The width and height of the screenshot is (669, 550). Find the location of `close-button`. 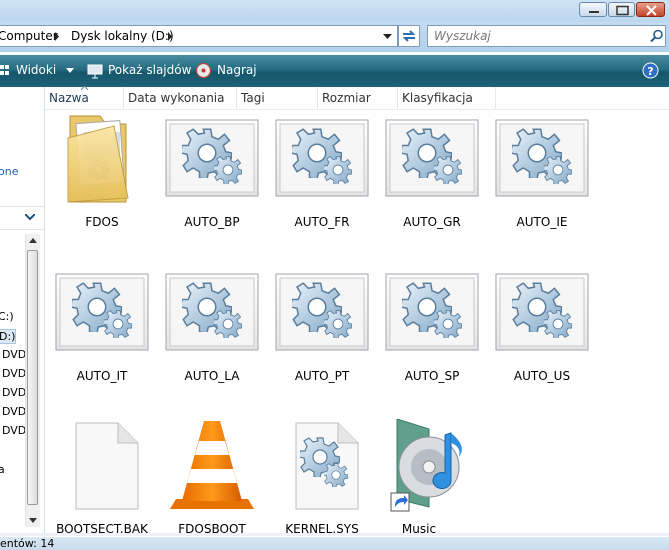

close-button is located at coordinates (650, 9).